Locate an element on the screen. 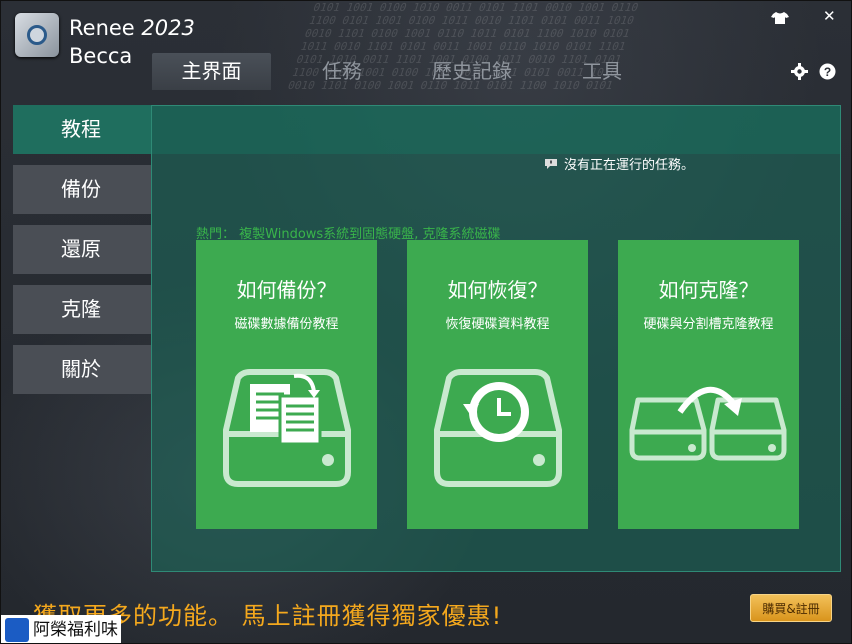  tab-history: 歷史記錄 is located at coordinates (472, 71).